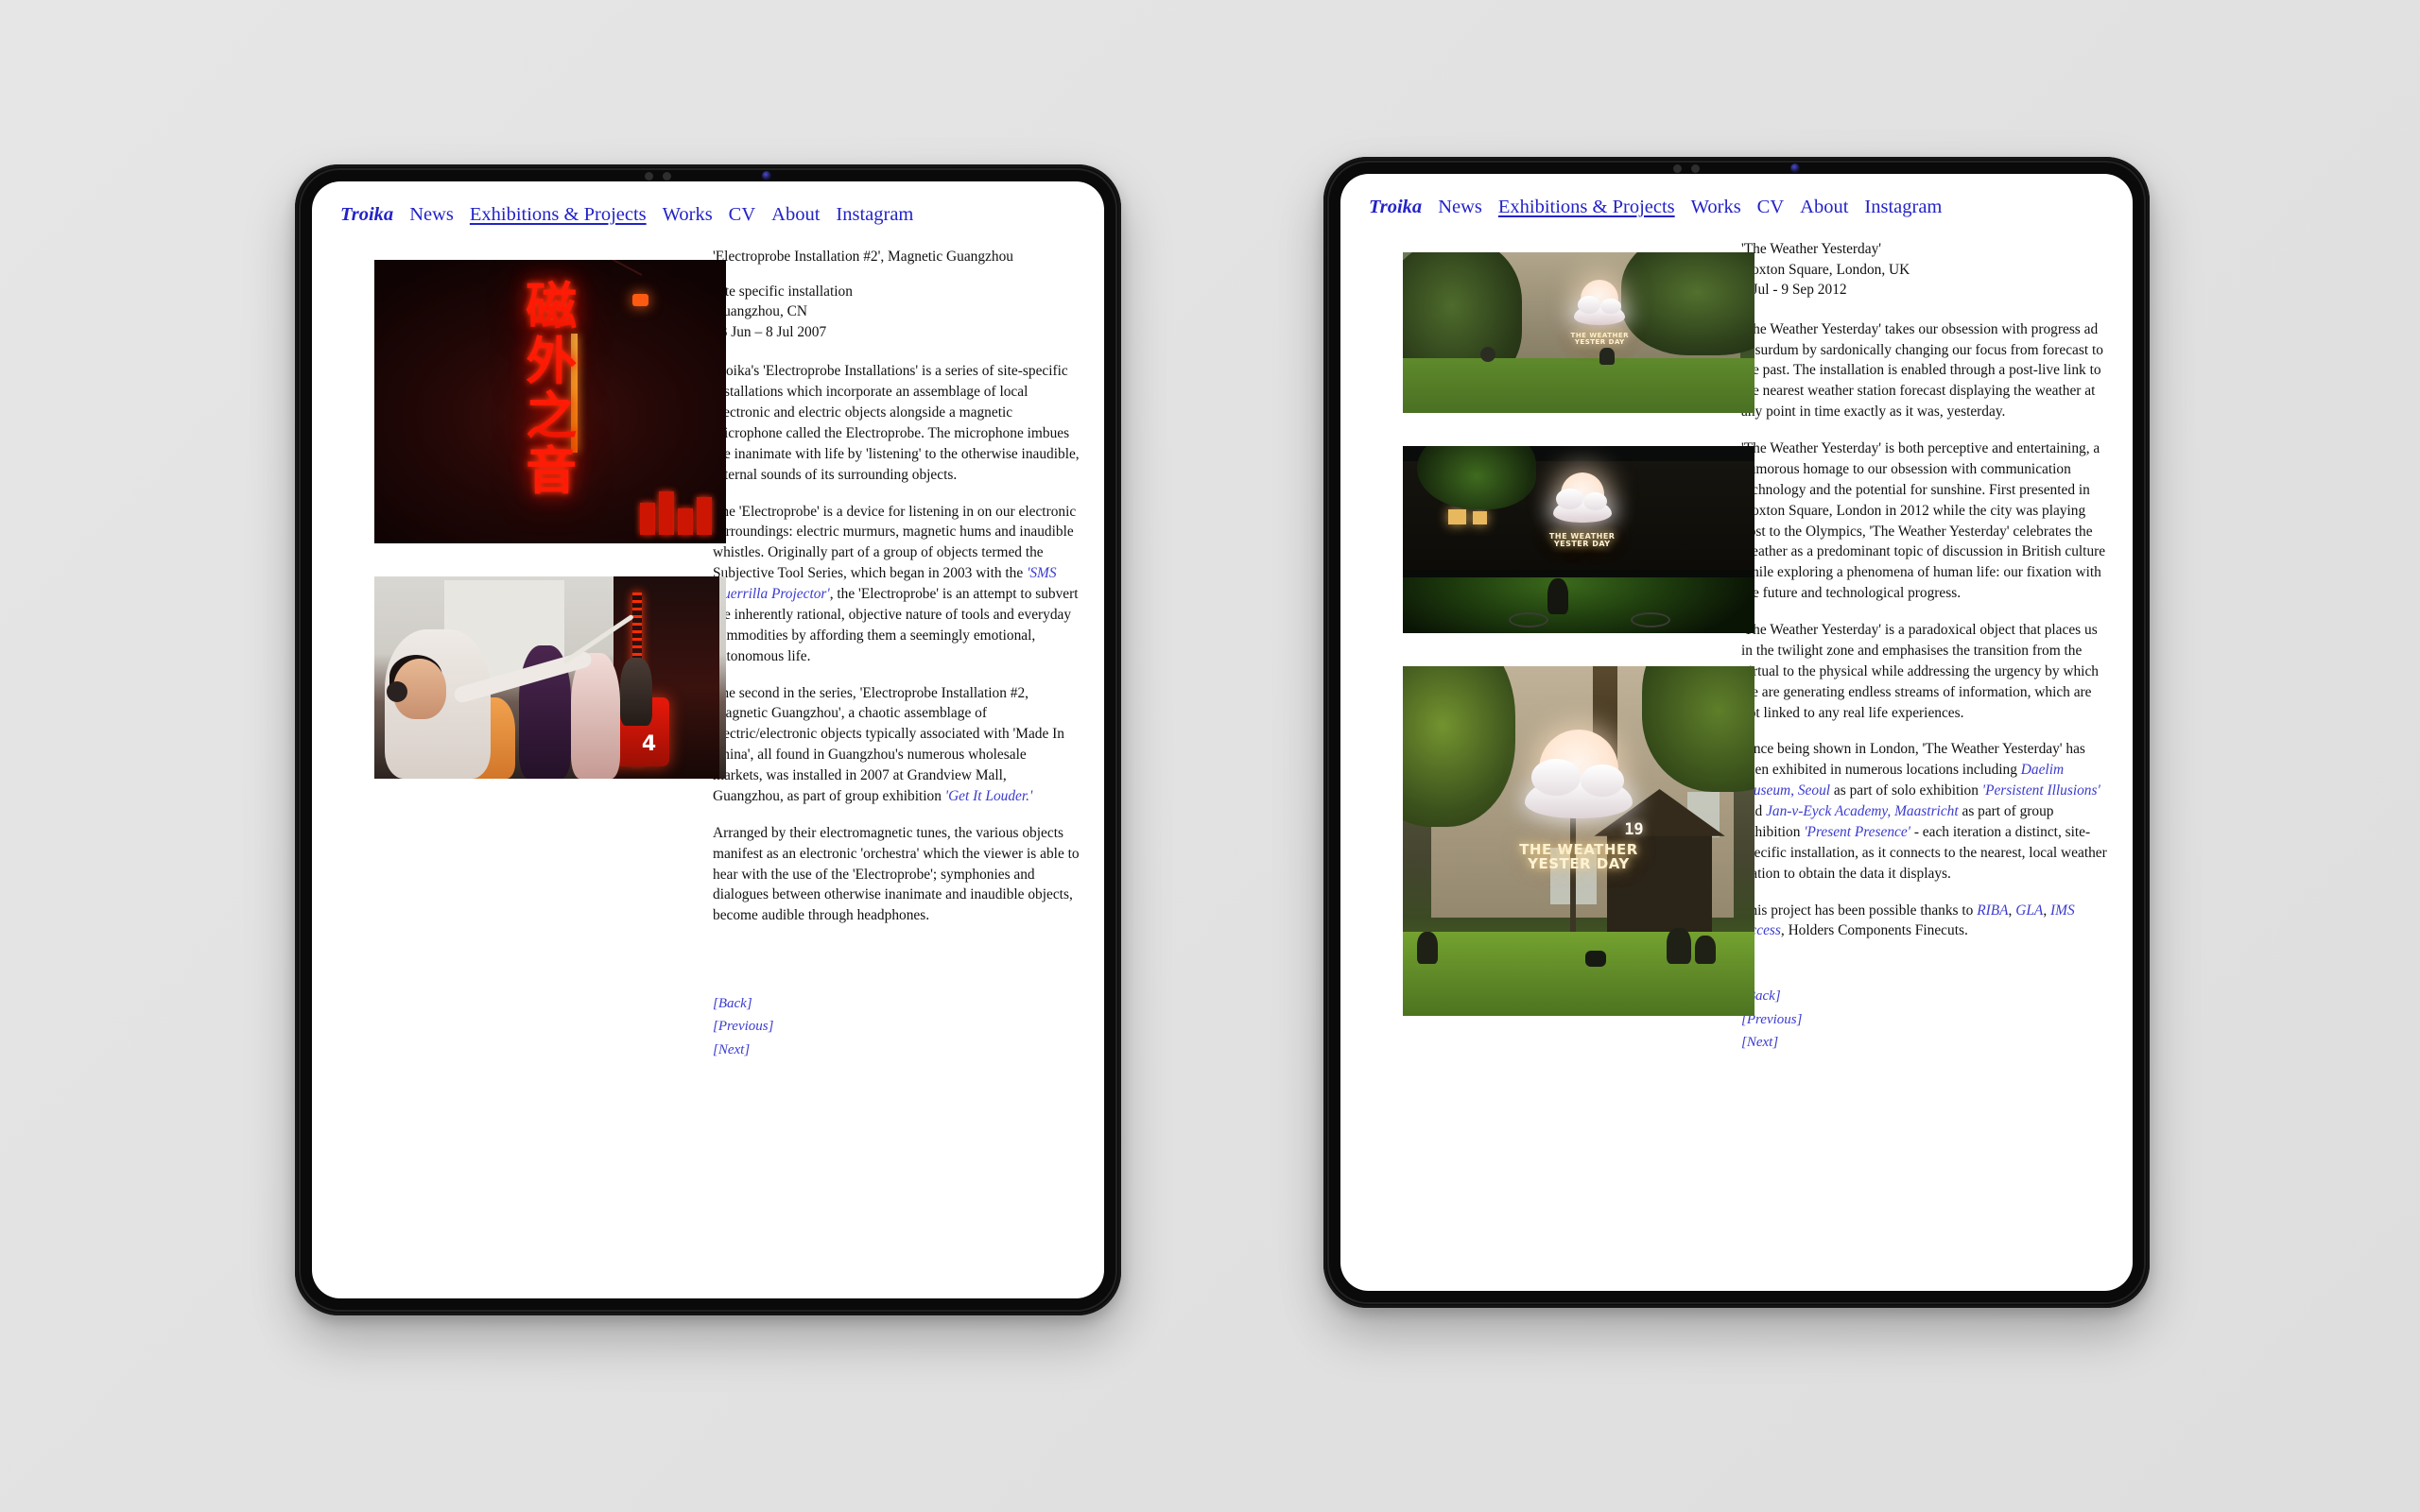  I want to click on project-location: Hoxton Square, London, UK, so click(1825, 269).